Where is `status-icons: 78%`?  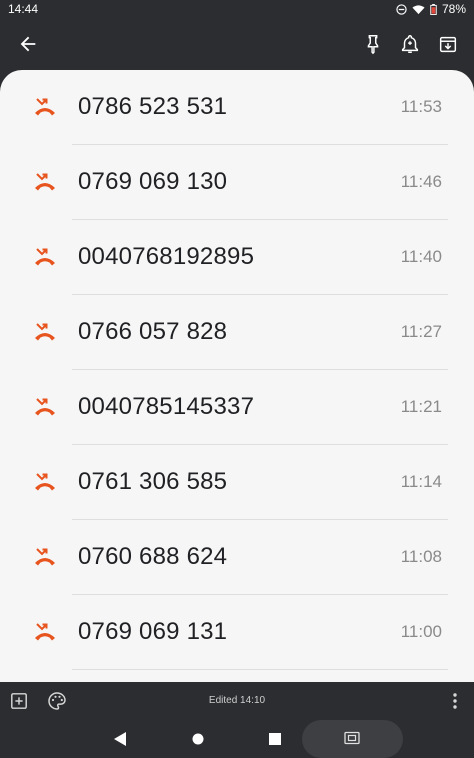 status-icons: 78% is located at coordinates (431, 9).